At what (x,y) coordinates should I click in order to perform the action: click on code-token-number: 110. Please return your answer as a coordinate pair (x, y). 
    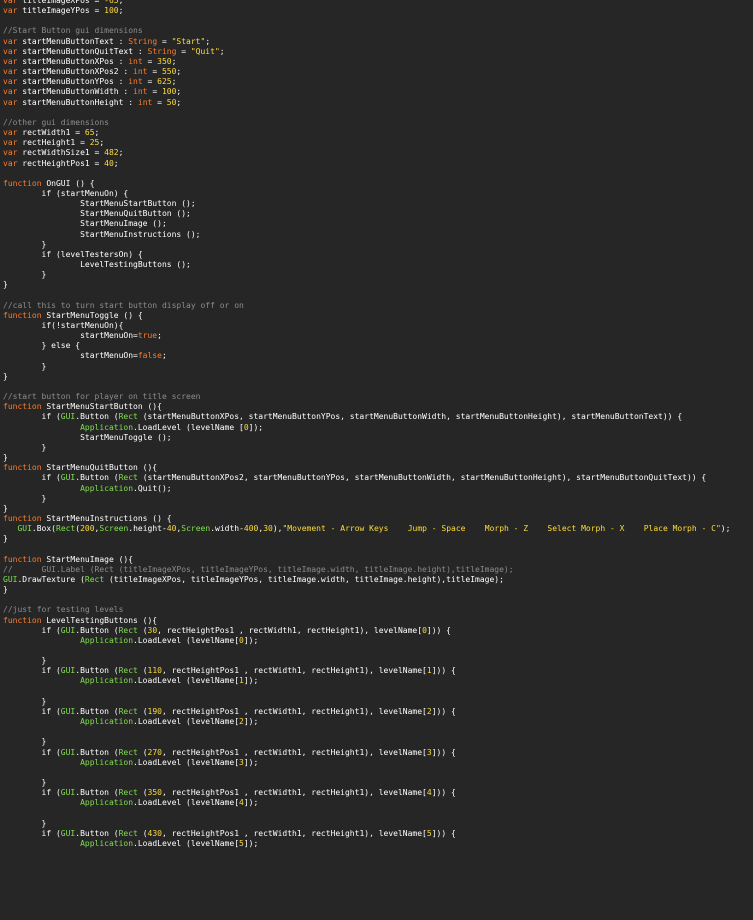
    Looking at the image, I should click on (154, 671).